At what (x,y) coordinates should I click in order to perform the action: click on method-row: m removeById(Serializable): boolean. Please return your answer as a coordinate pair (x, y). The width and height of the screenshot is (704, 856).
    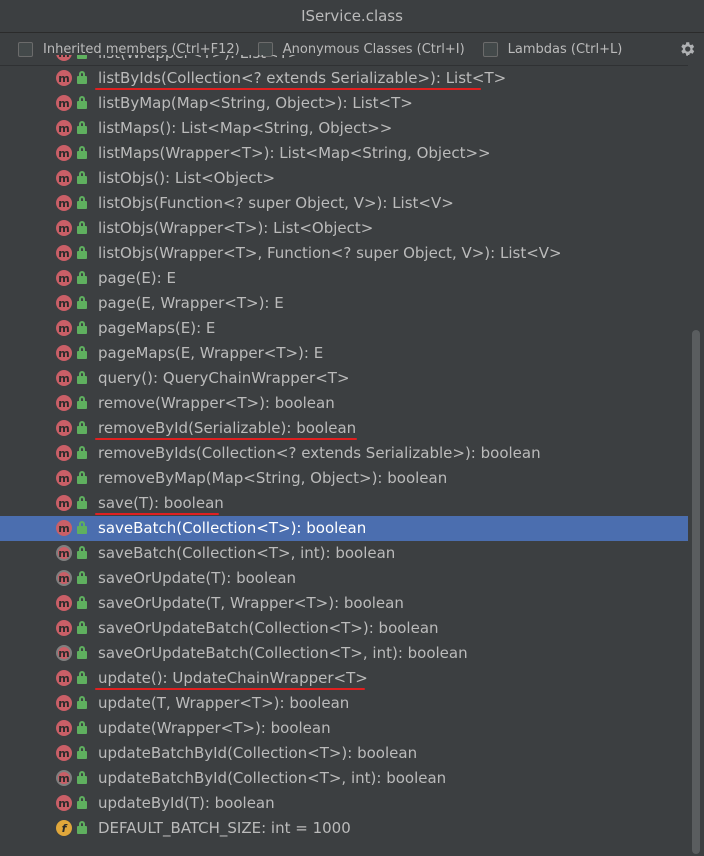
    Looking at the image, I should click on (344, 428).